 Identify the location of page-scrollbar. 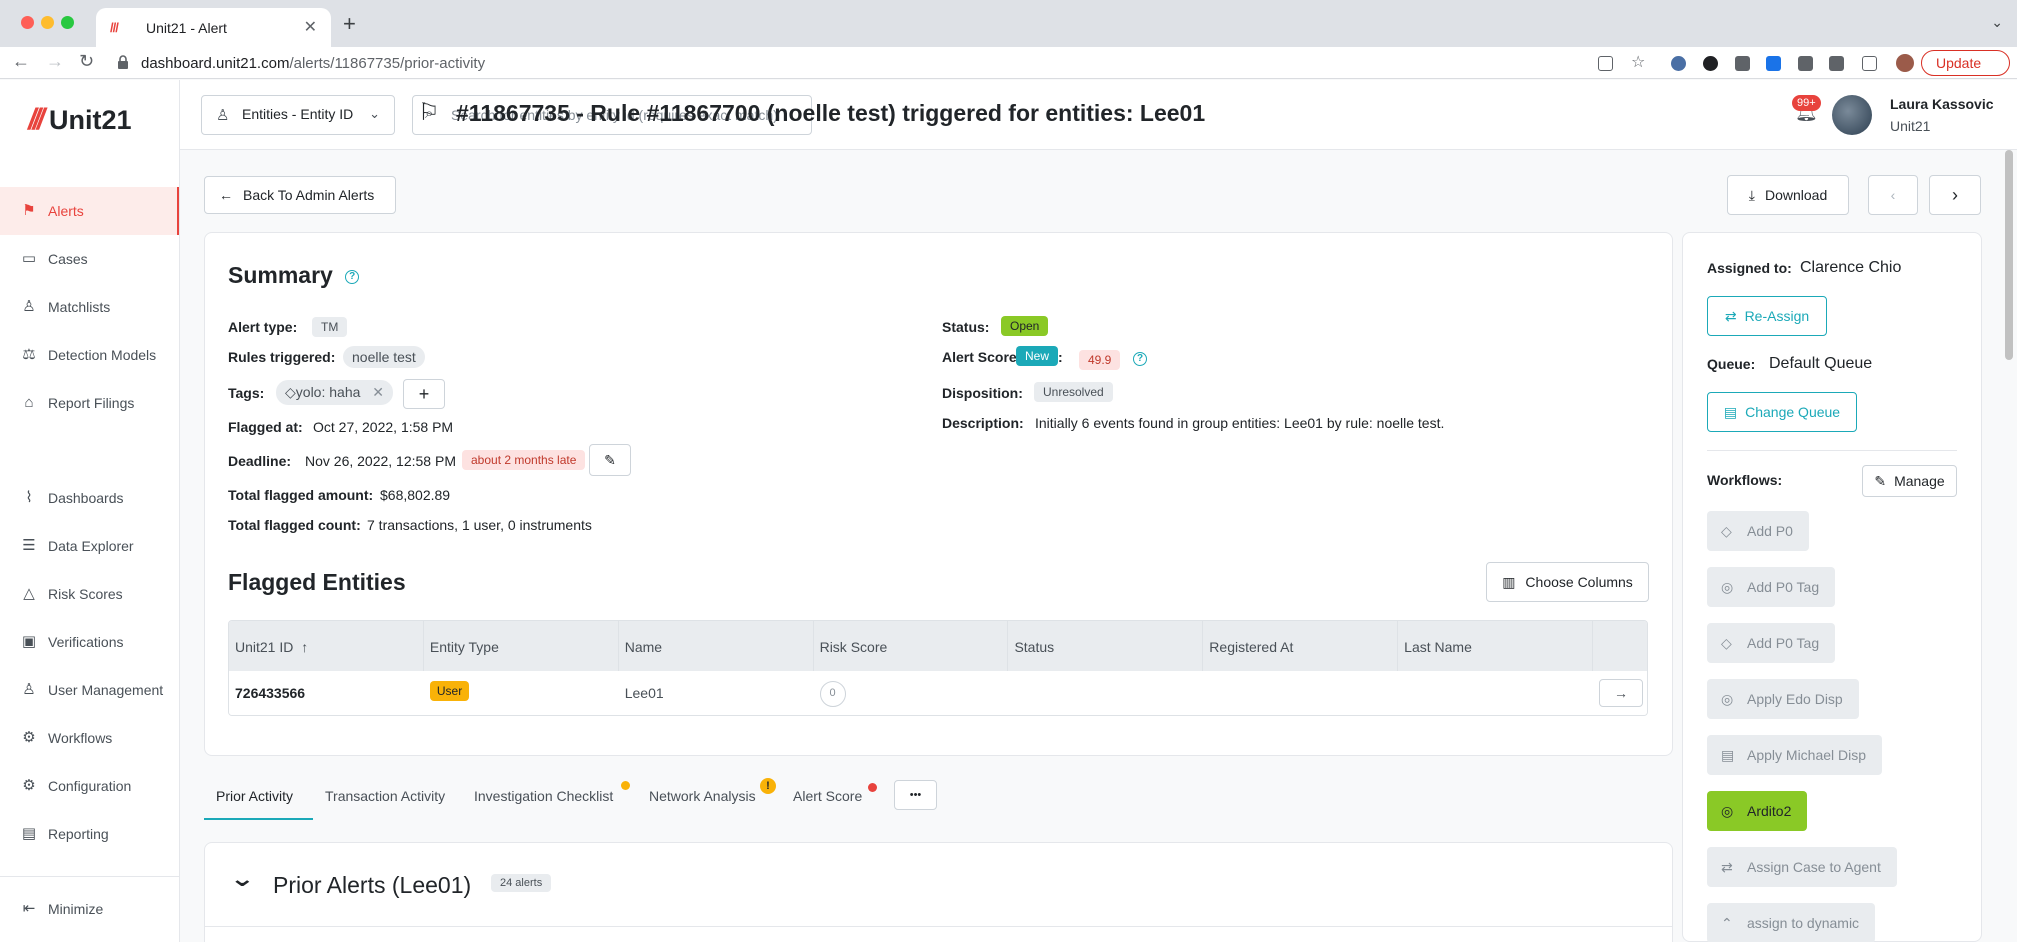
(2009, 255).